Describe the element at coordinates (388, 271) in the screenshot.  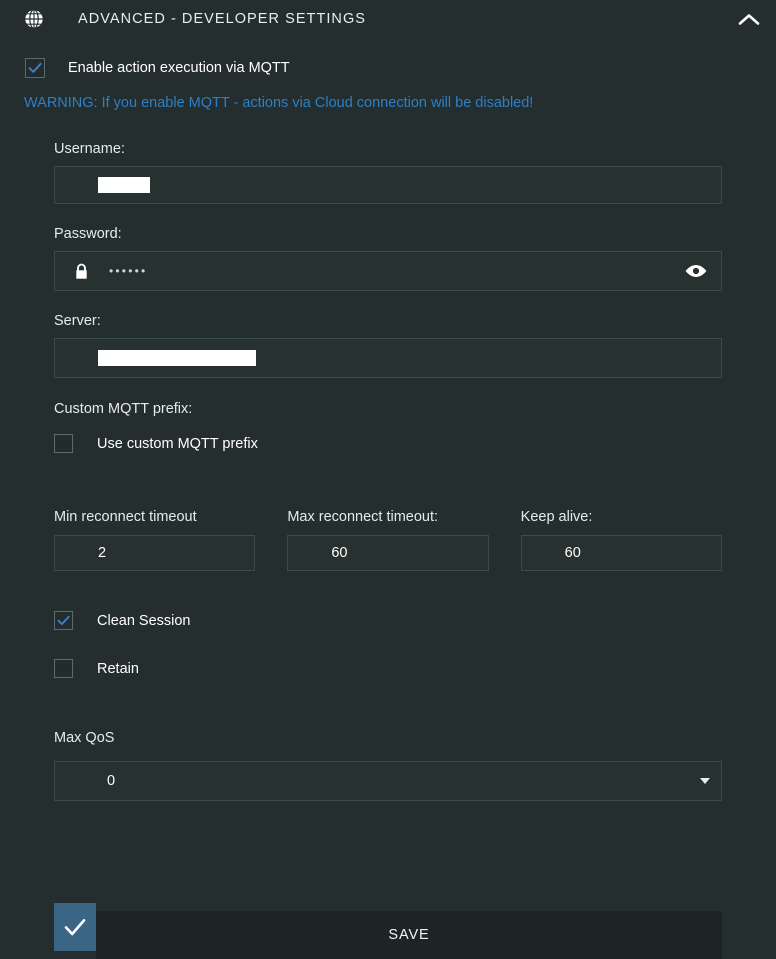
I see `password-input: ••••••` at that location.